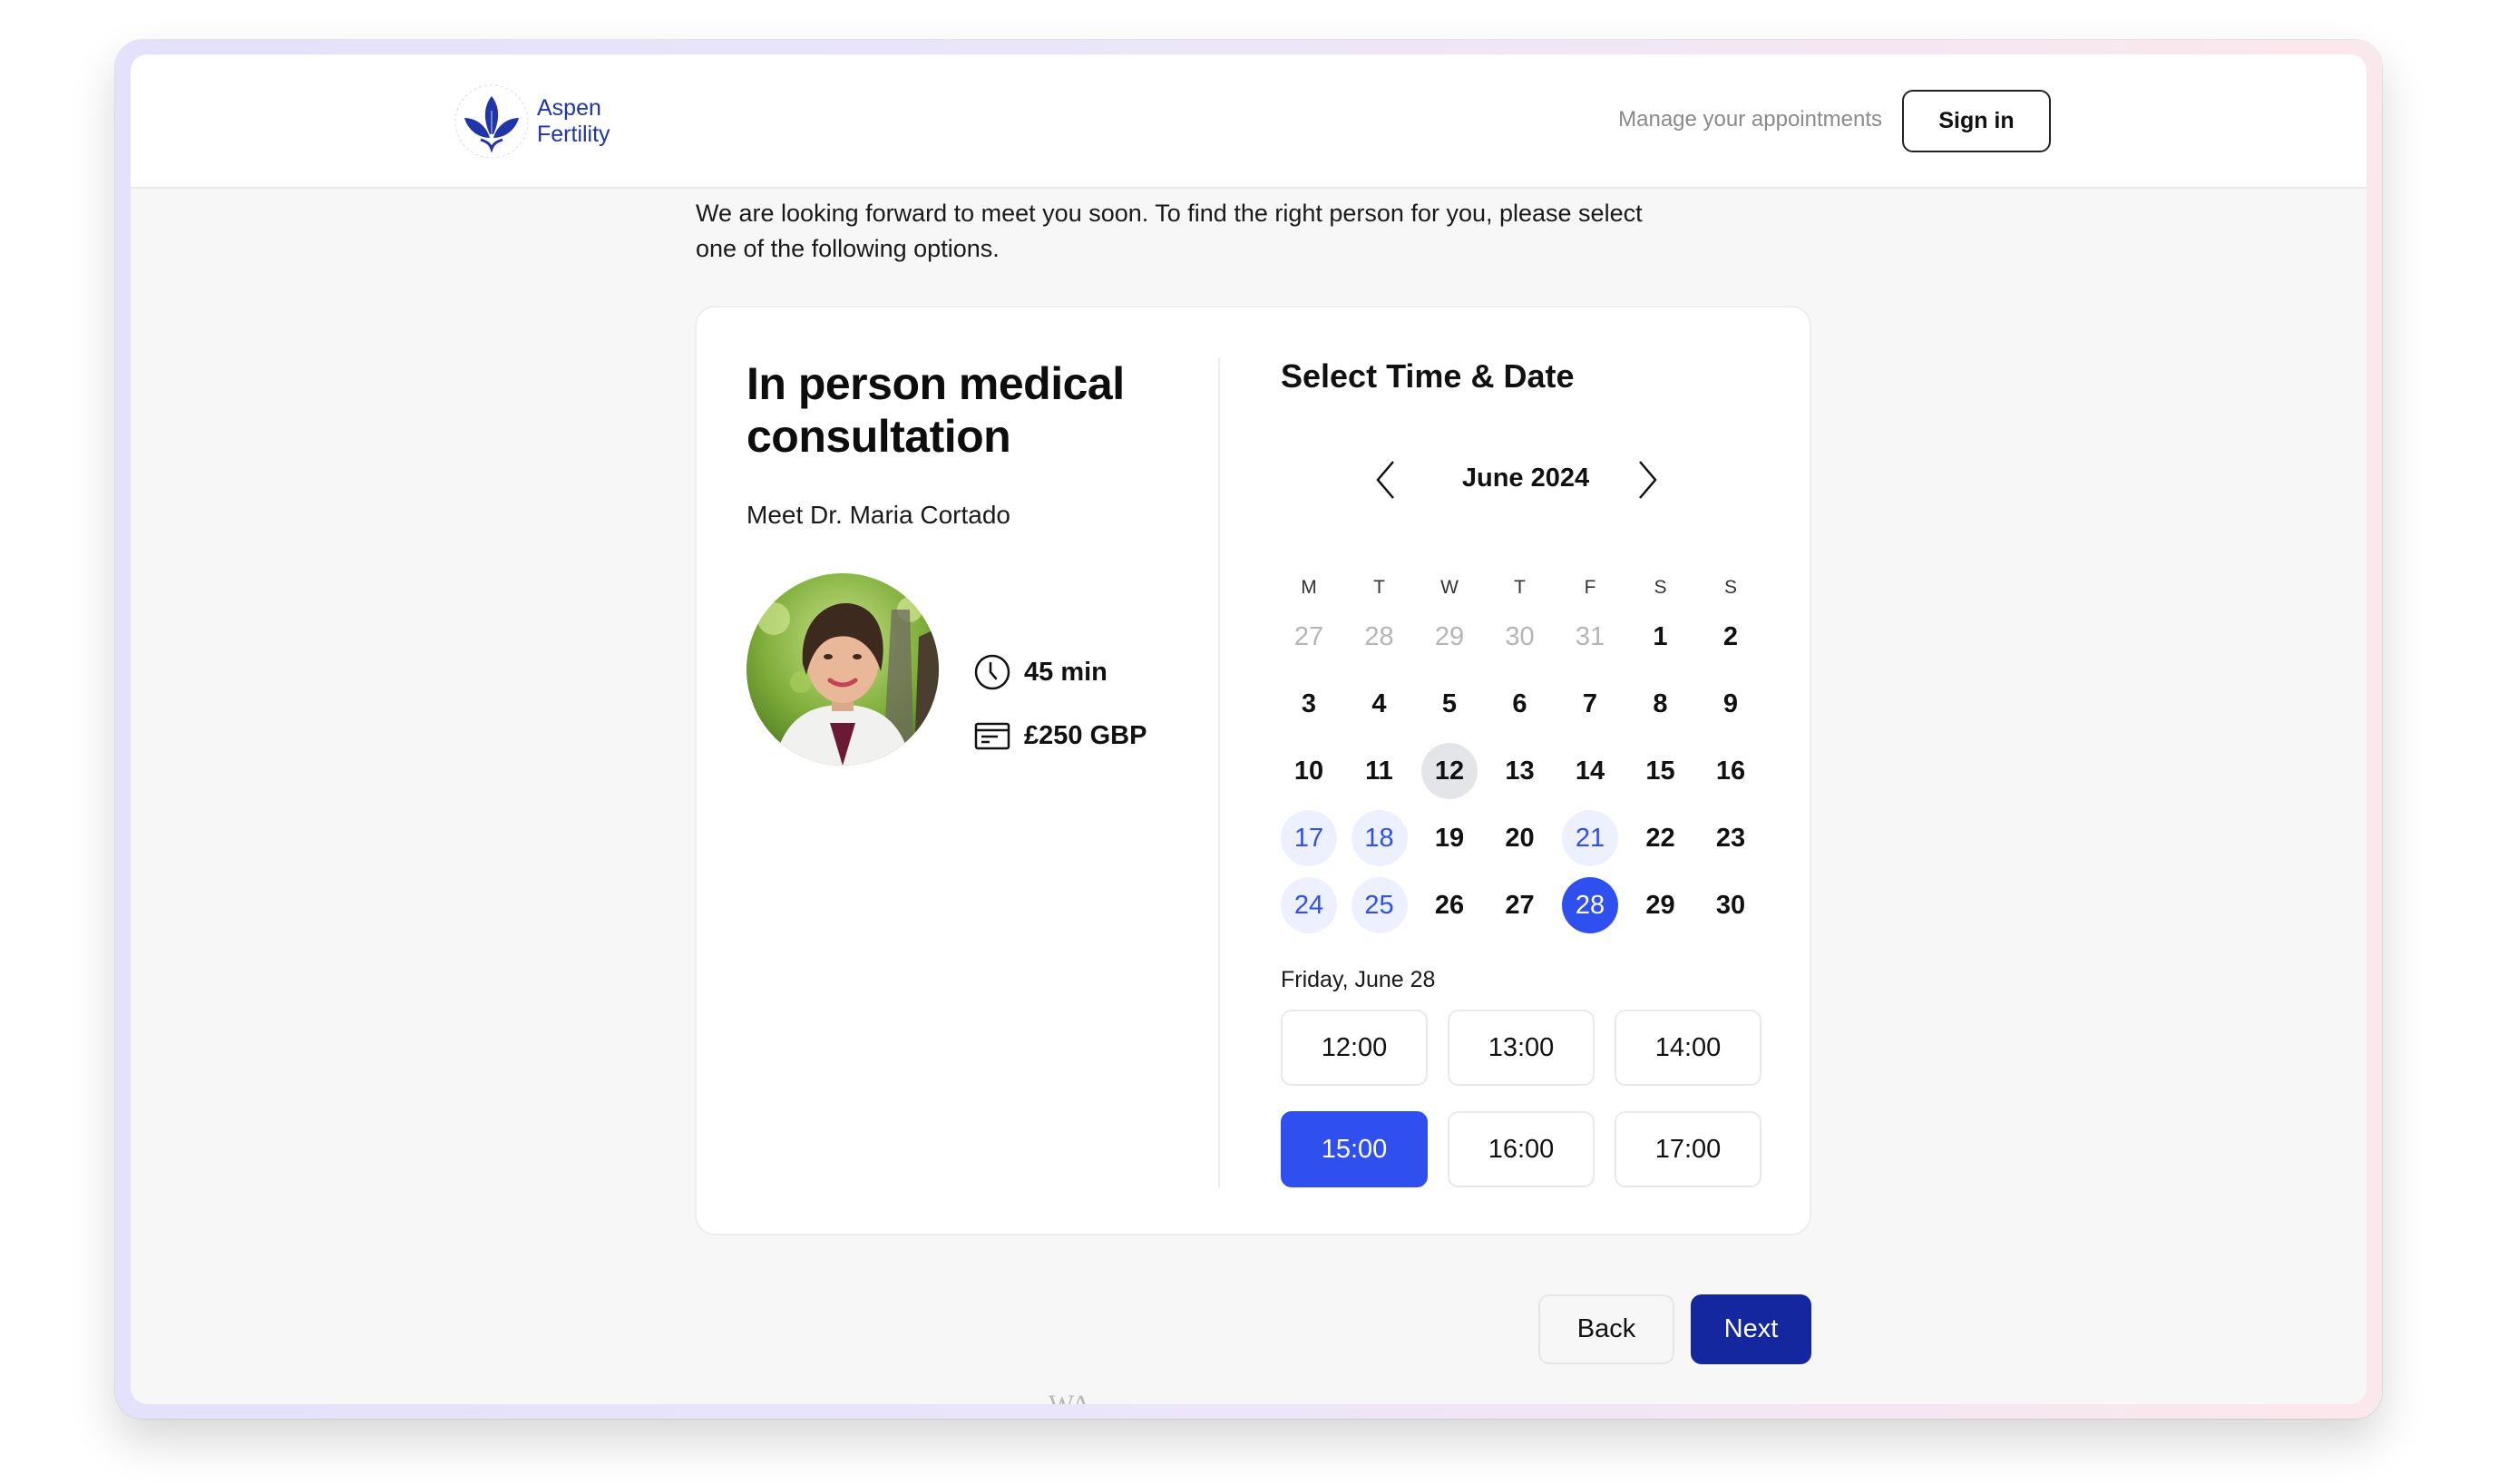  I want to click on calendar-day-selected: 28, so click(1590, 905).